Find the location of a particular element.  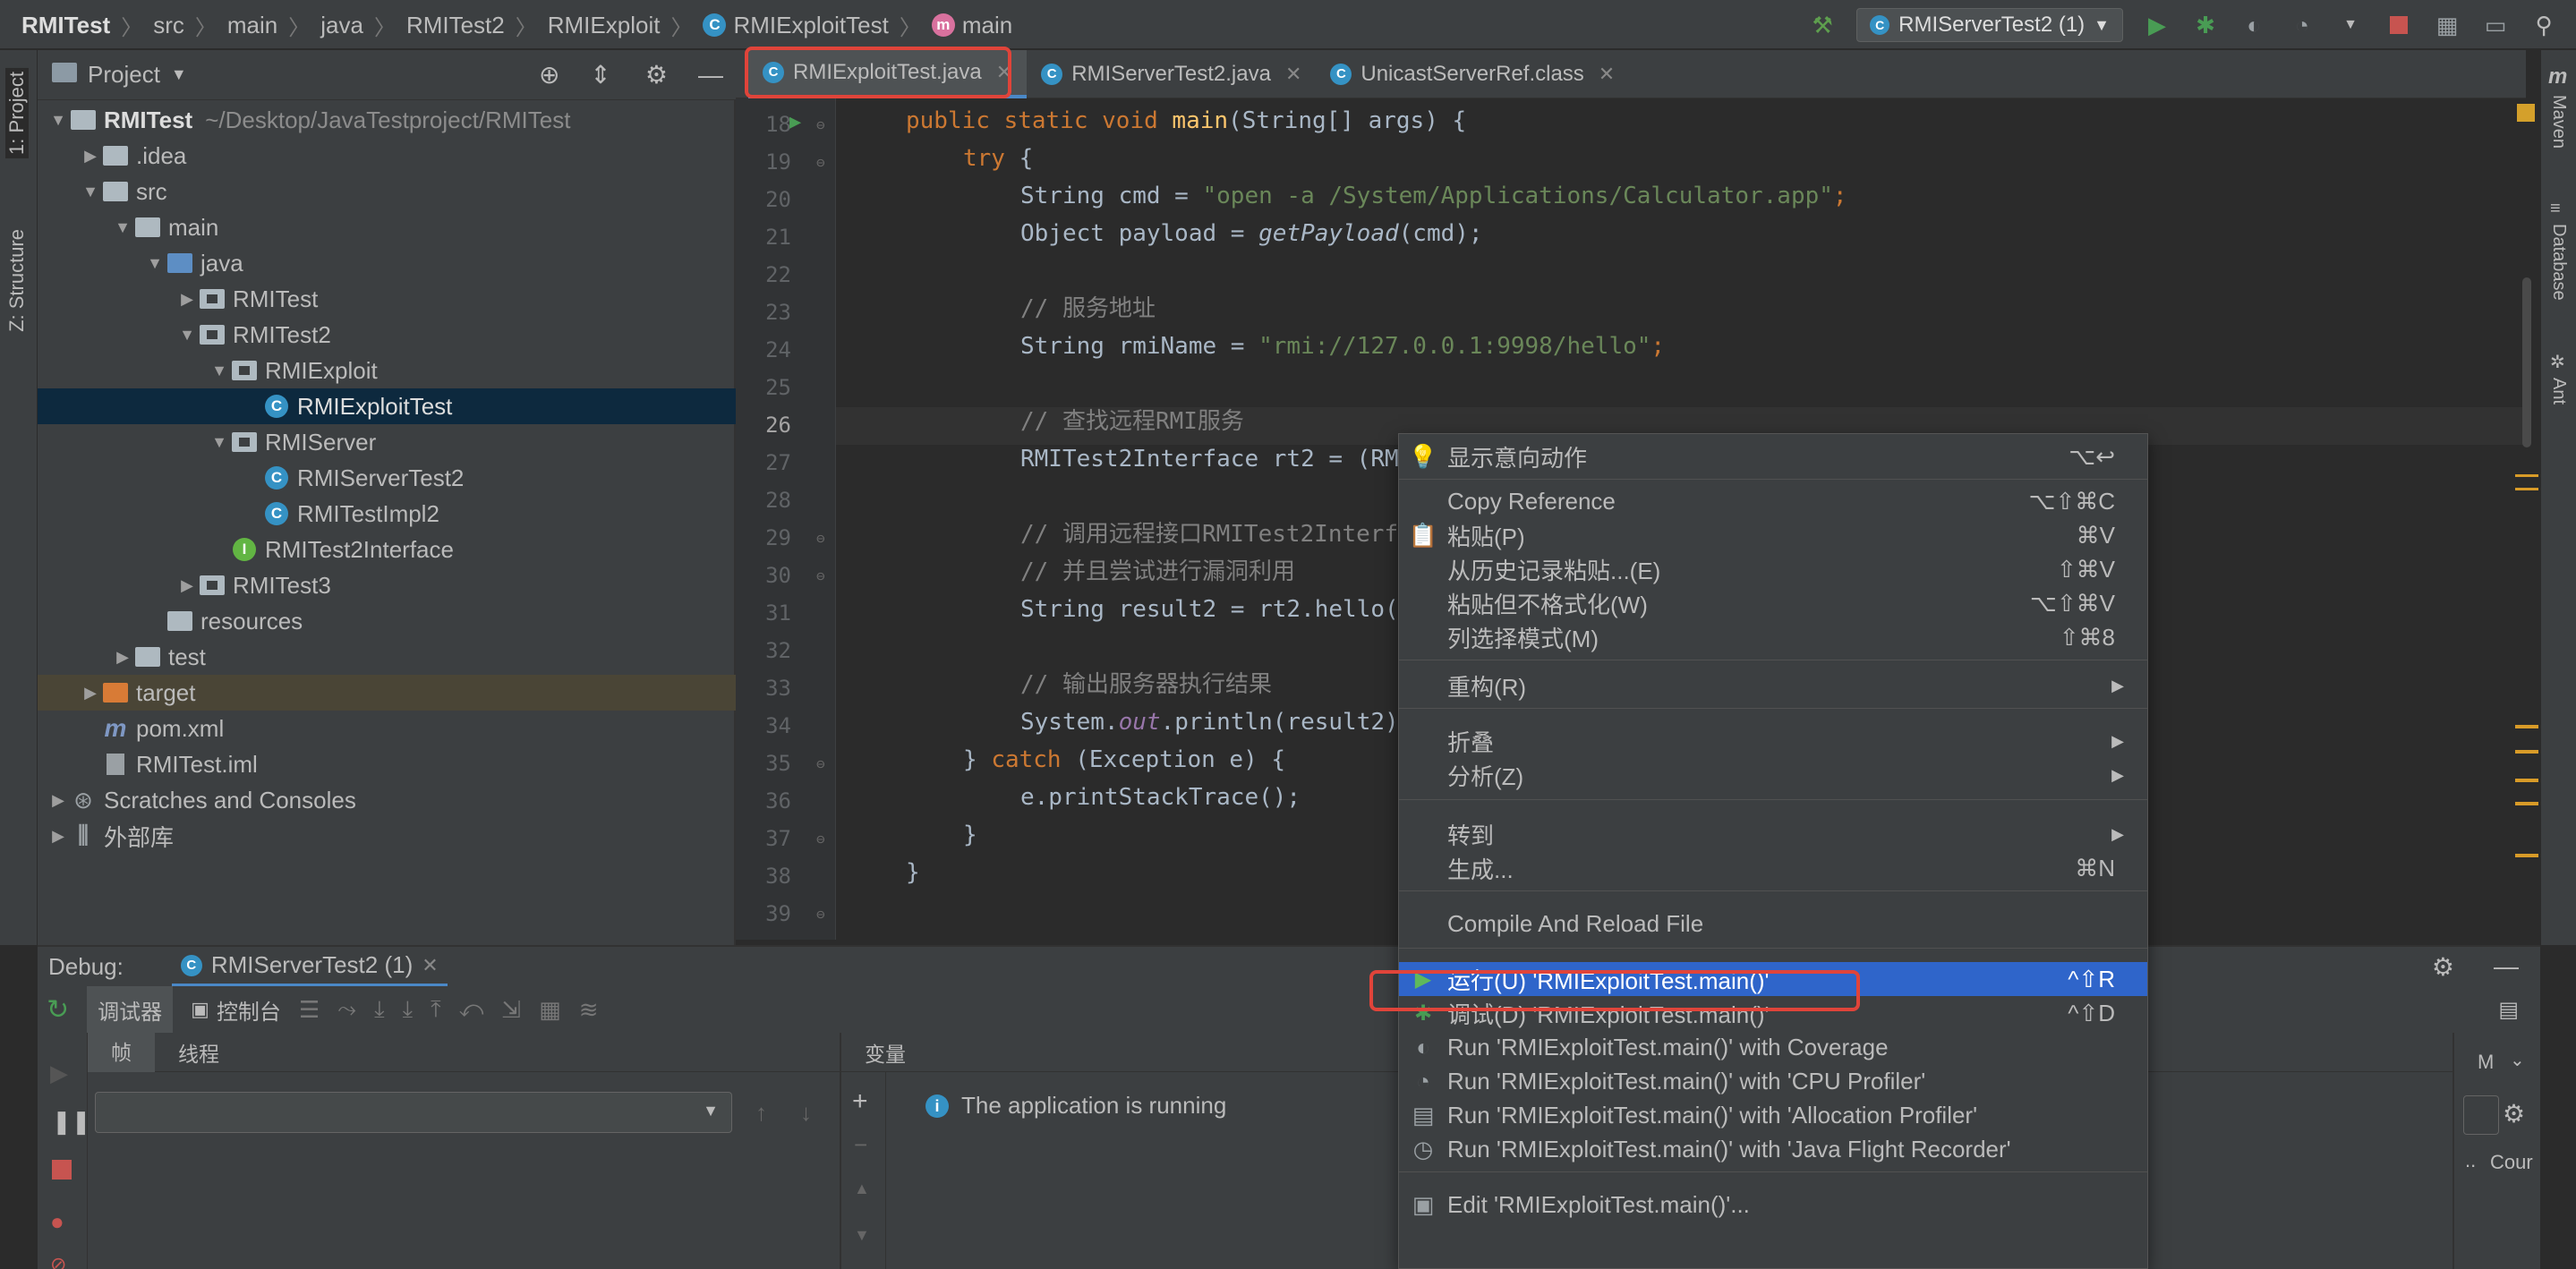

tree-item-external-libs: ▶ ⫼ 外部库 is located at coordinates (387, 836).